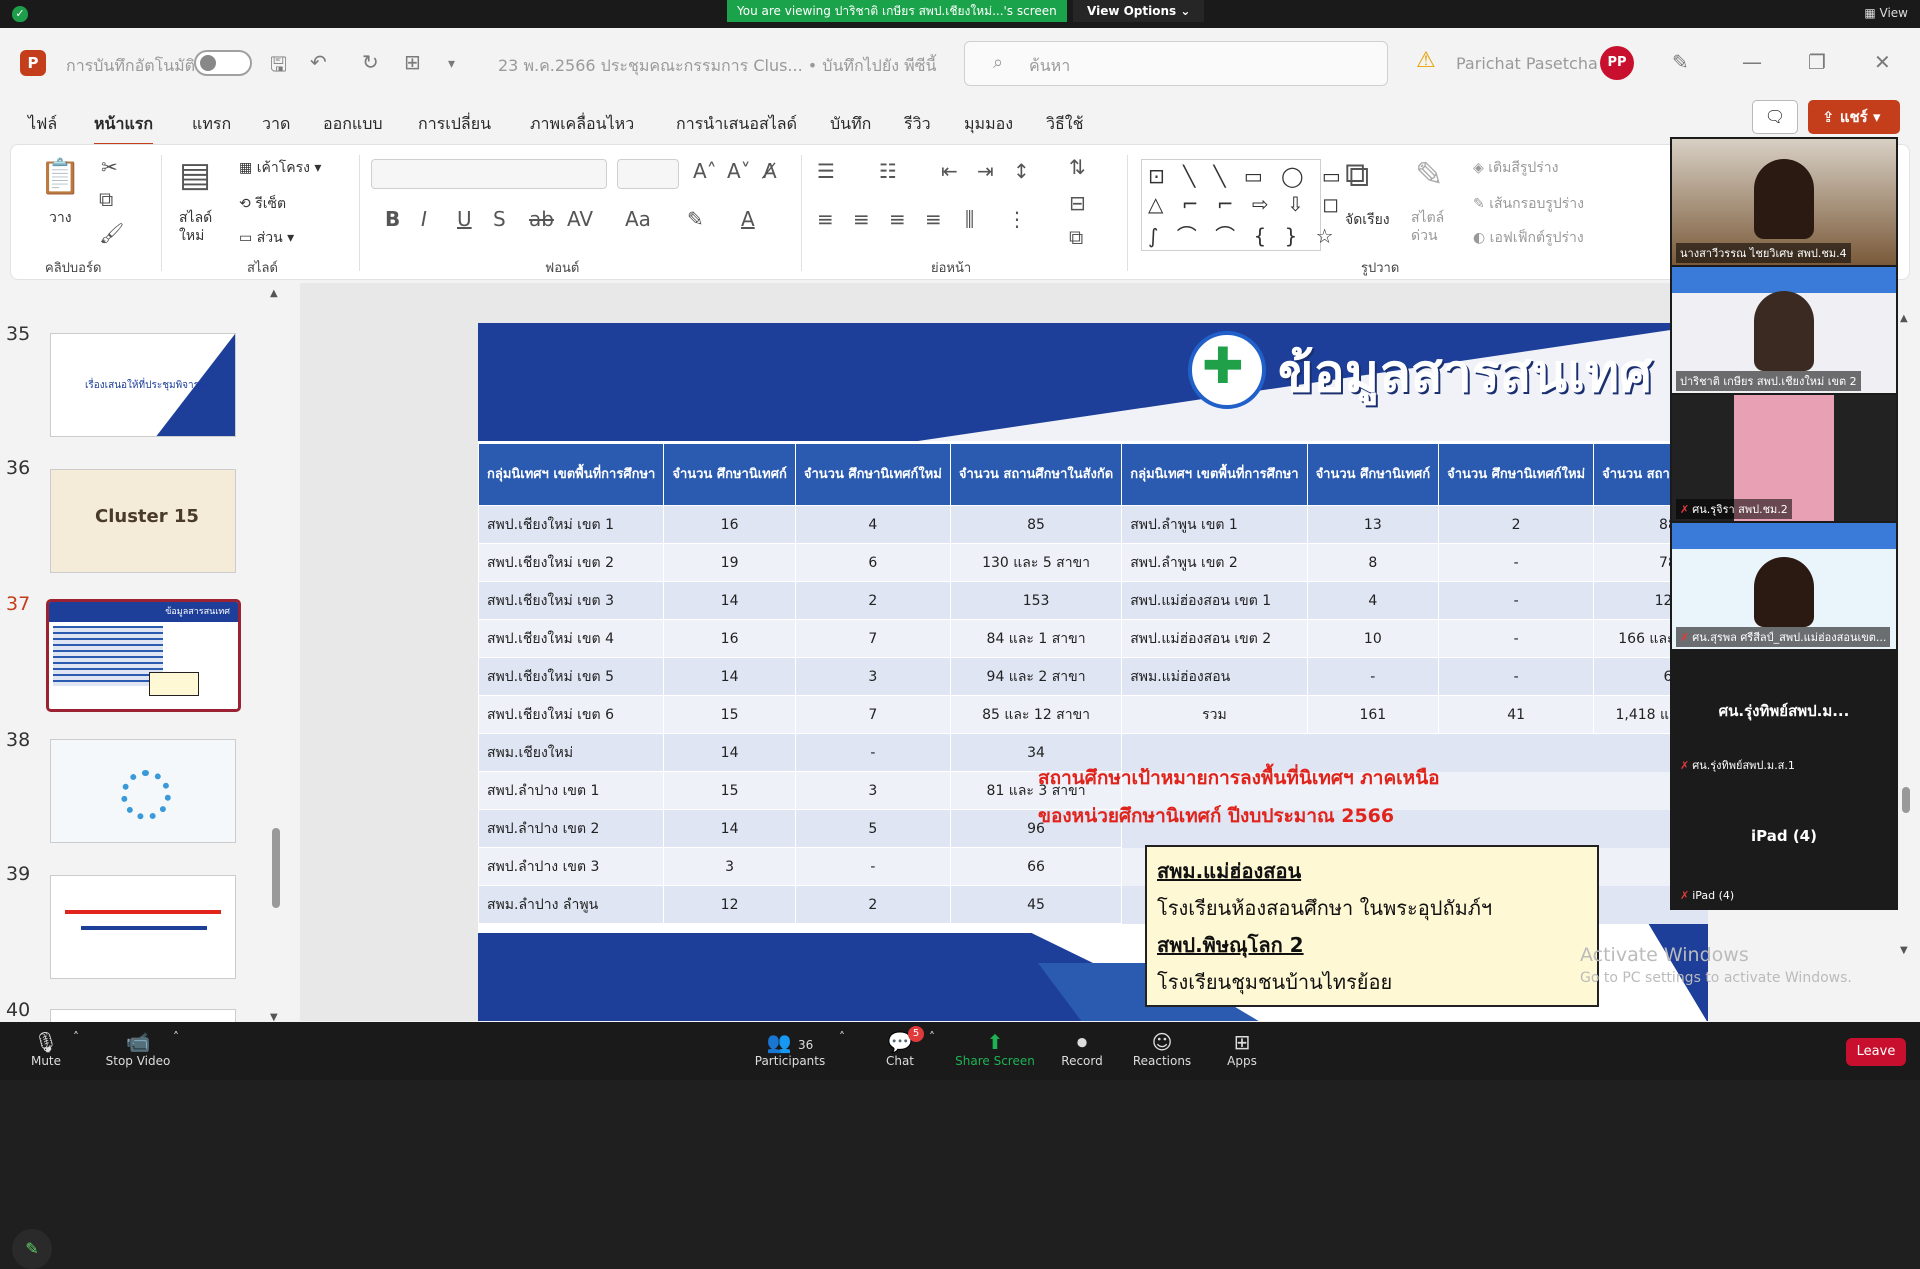 The width and height of the screenshot is (1920, 1269). What do you see at coordinates (1017, 219) in the screenshot?
I see `align-text-icon: ⋮` at bounding box center [1017, 219].